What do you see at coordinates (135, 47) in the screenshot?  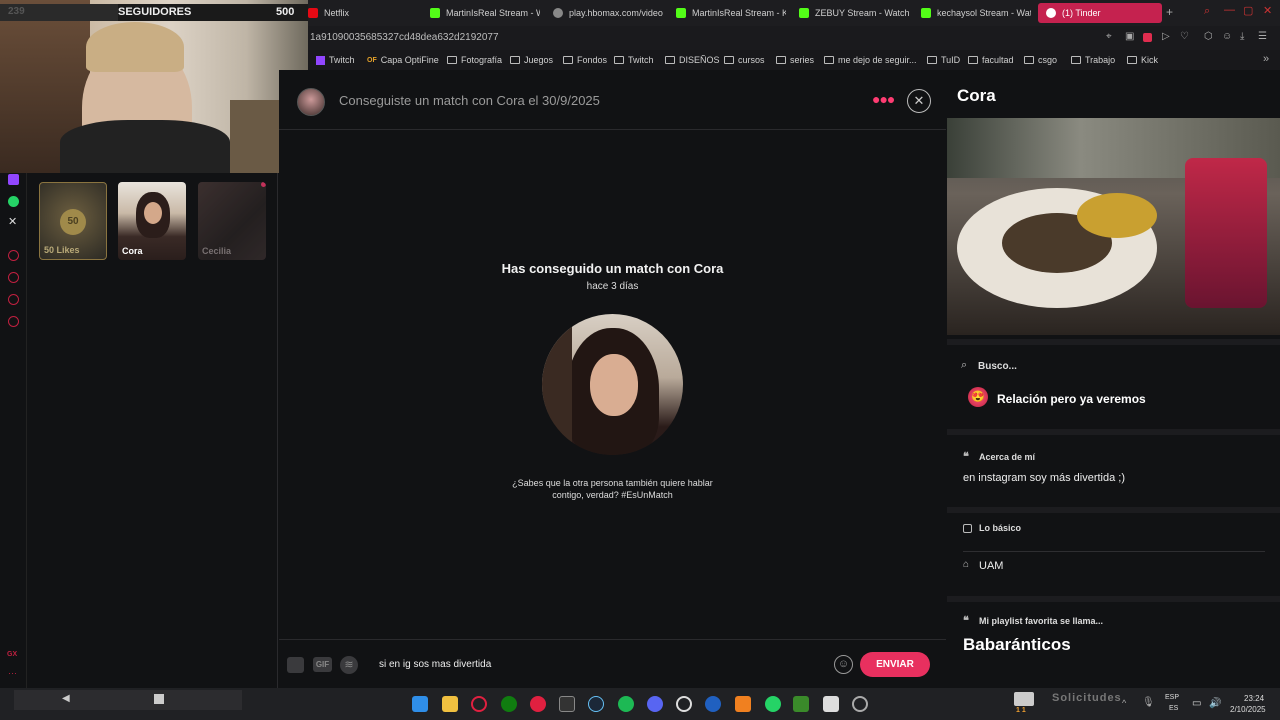 I see `webcam-cap` at bounding box center [135, 47].